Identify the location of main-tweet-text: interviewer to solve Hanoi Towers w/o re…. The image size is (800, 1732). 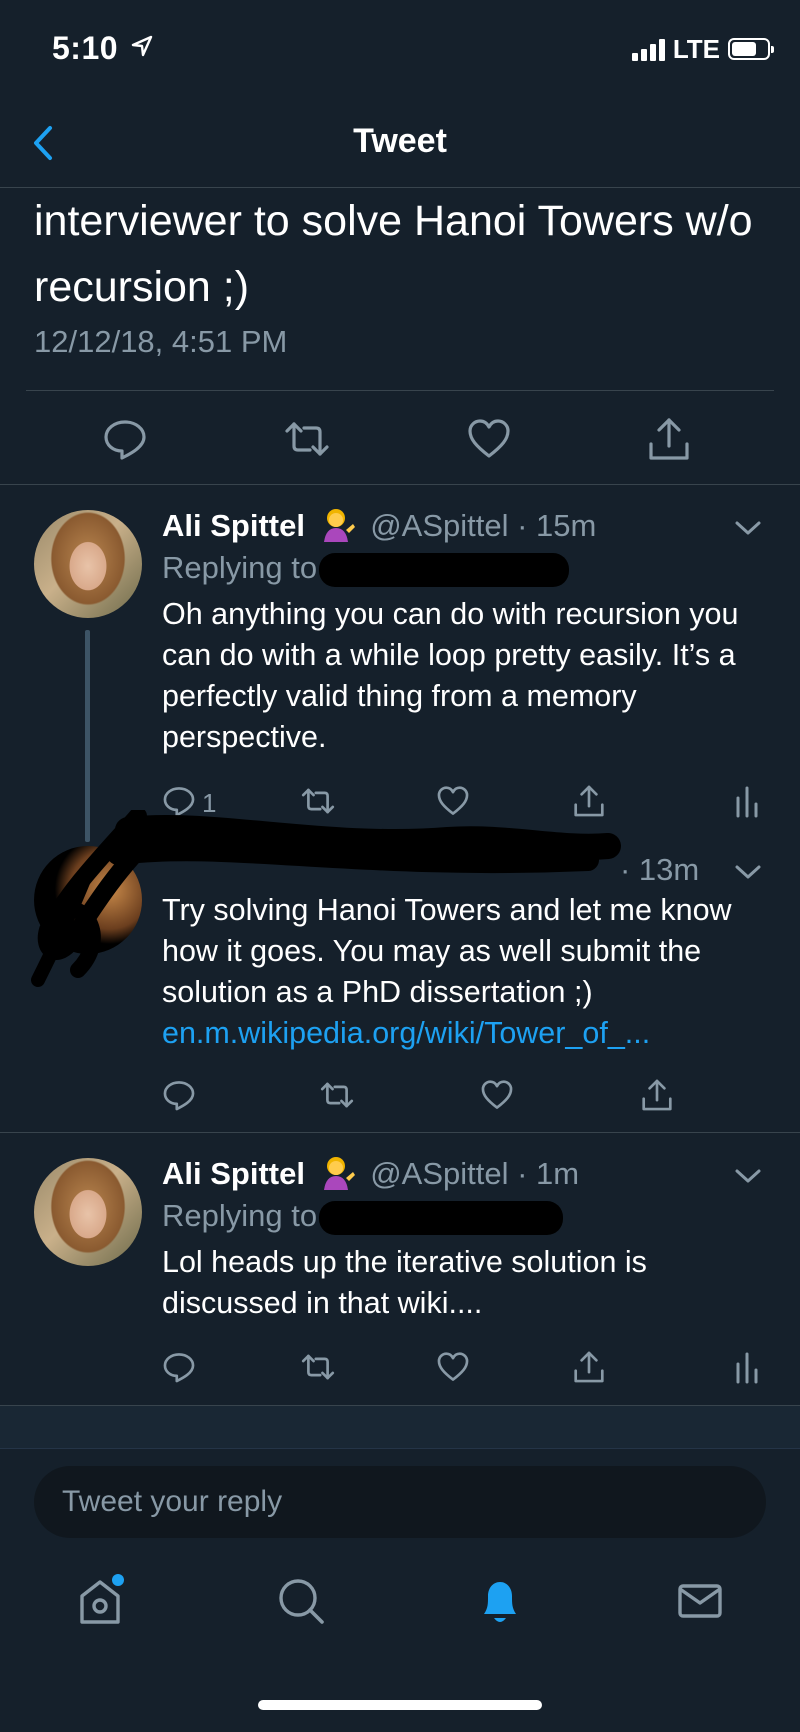
(404, 254).